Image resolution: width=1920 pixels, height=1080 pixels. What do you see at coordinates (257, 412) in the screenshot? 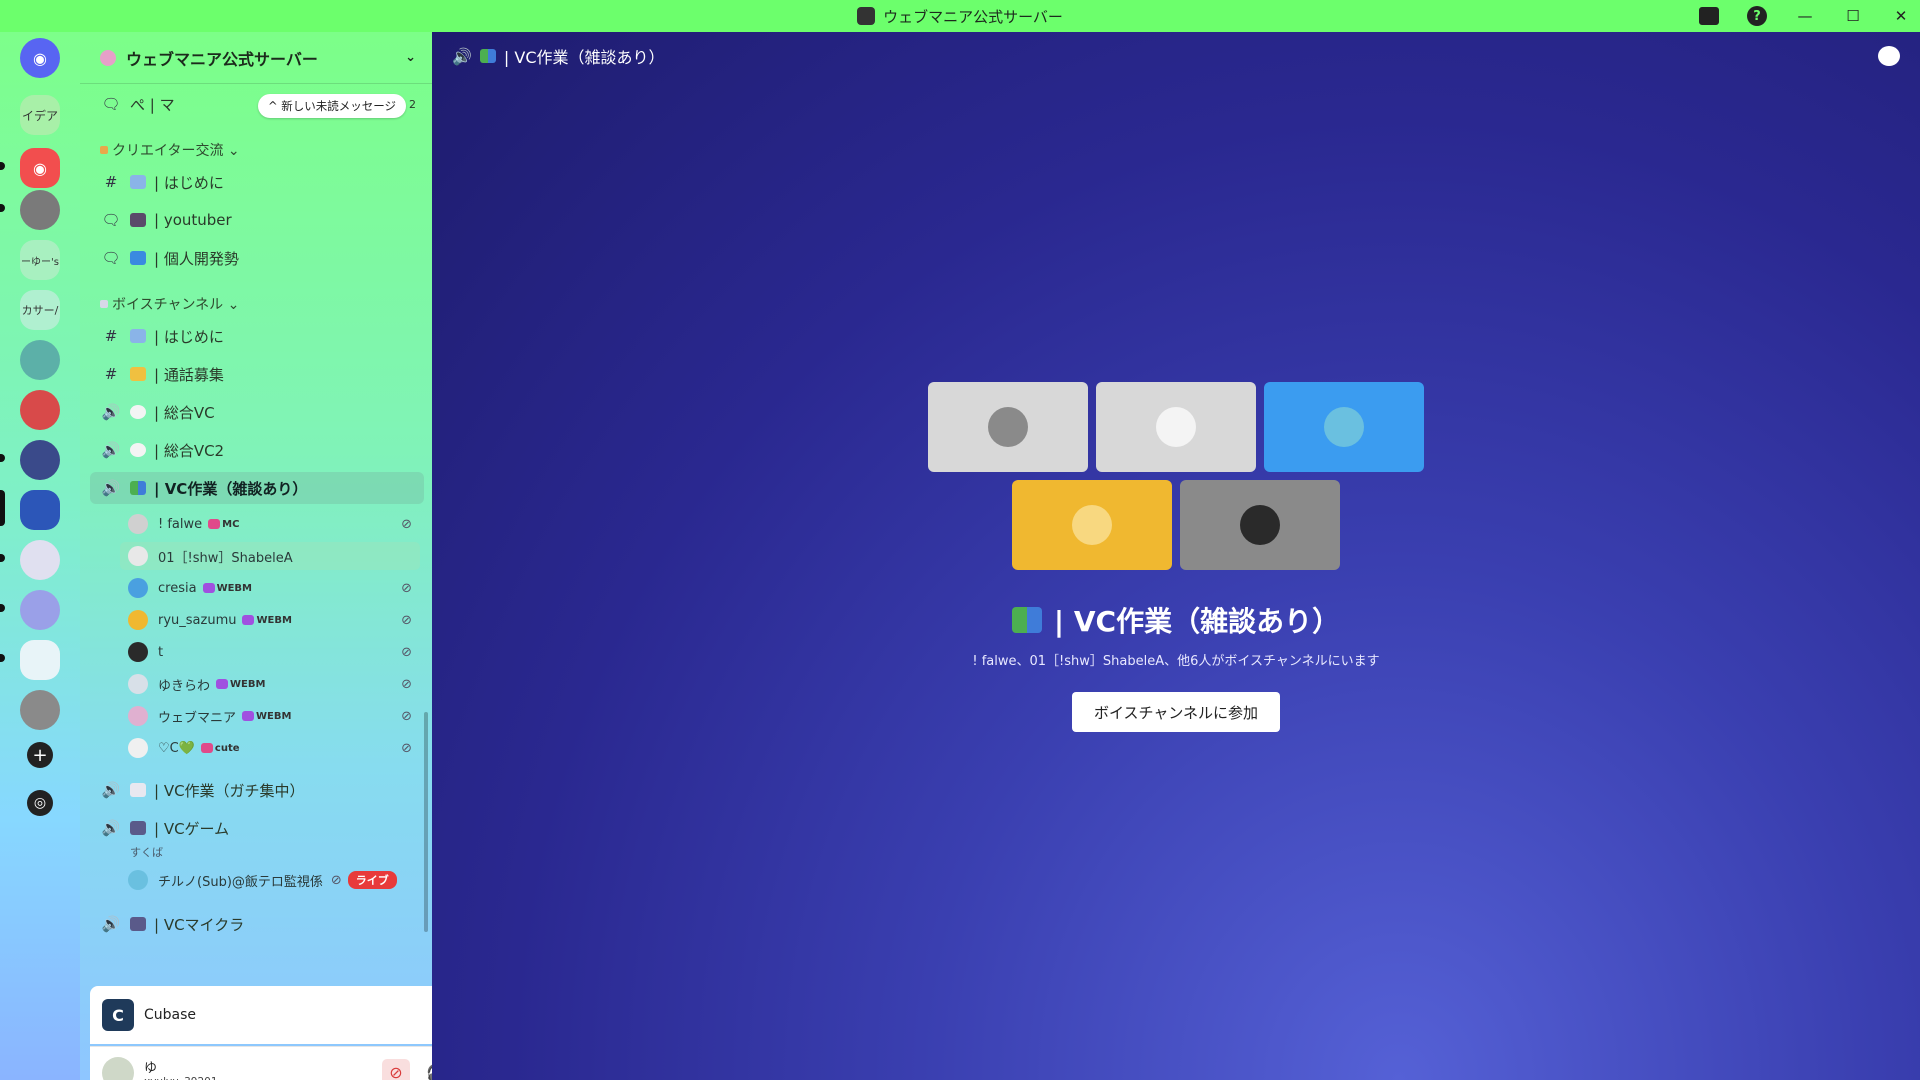
I see `channel-sogo-vc: 🔊 | 総合VC` at bounding box center [257, 412].